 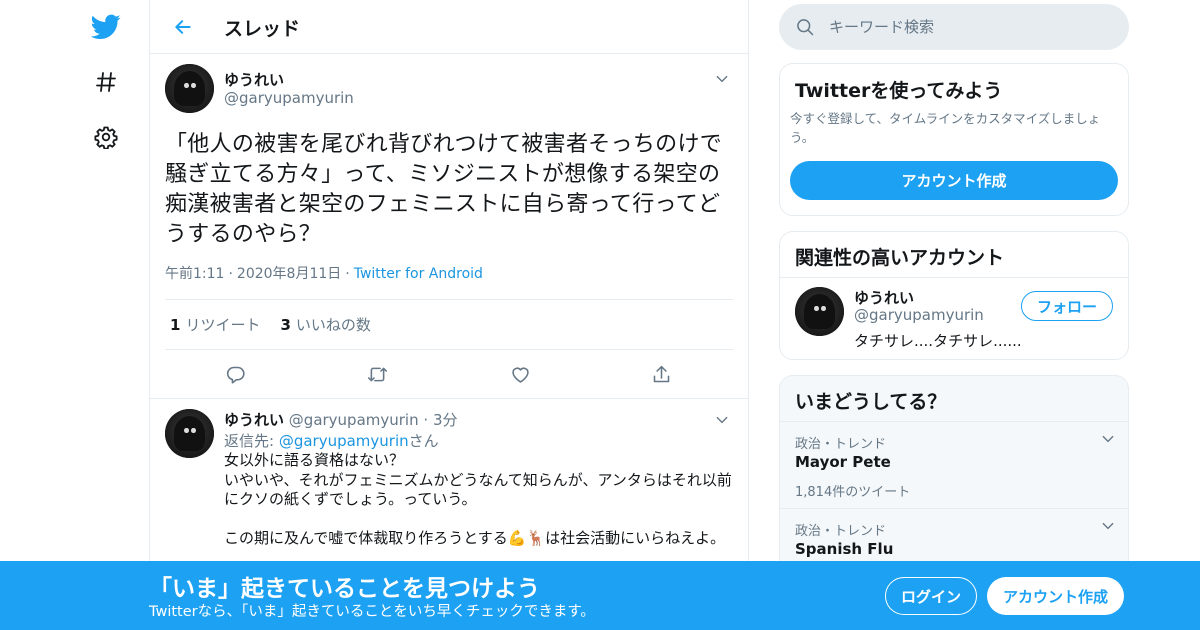 I want to click on settings-button, so click(x=106, y=137).